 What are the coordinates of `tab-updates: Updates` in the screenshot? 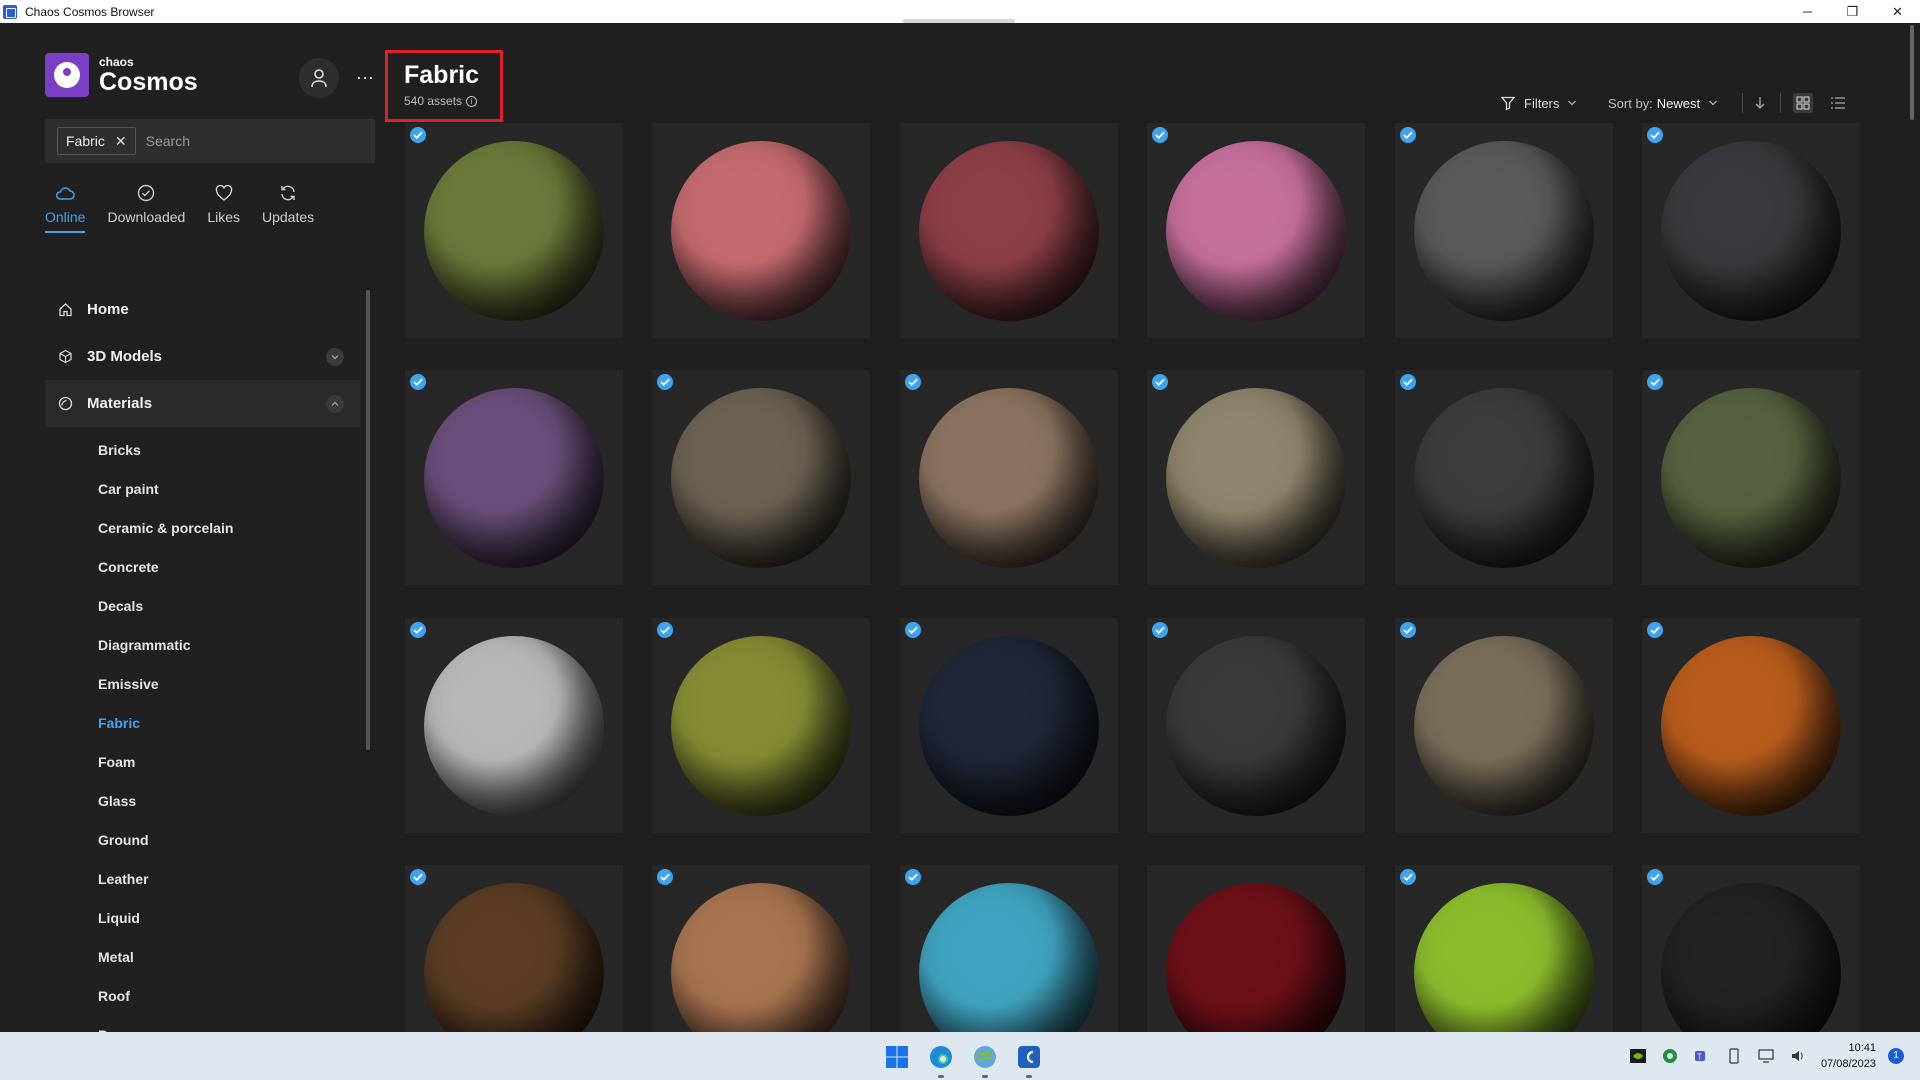 It's located at (288, 207).